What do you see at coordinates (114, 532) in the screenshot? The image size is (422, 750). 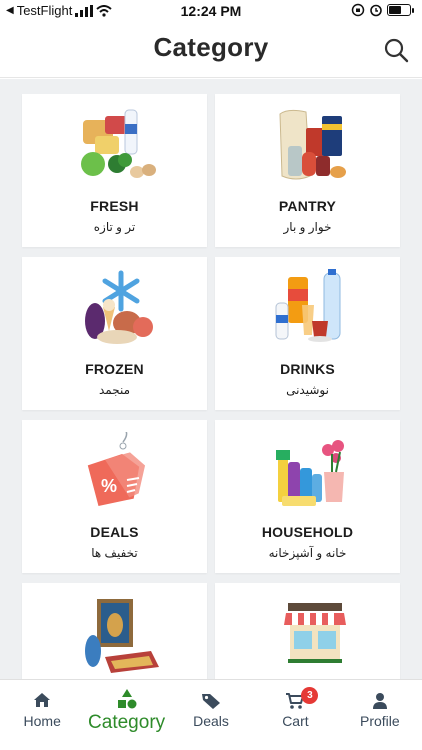 I see `category-name-en: DEALS` at bounding box center [114, 532].